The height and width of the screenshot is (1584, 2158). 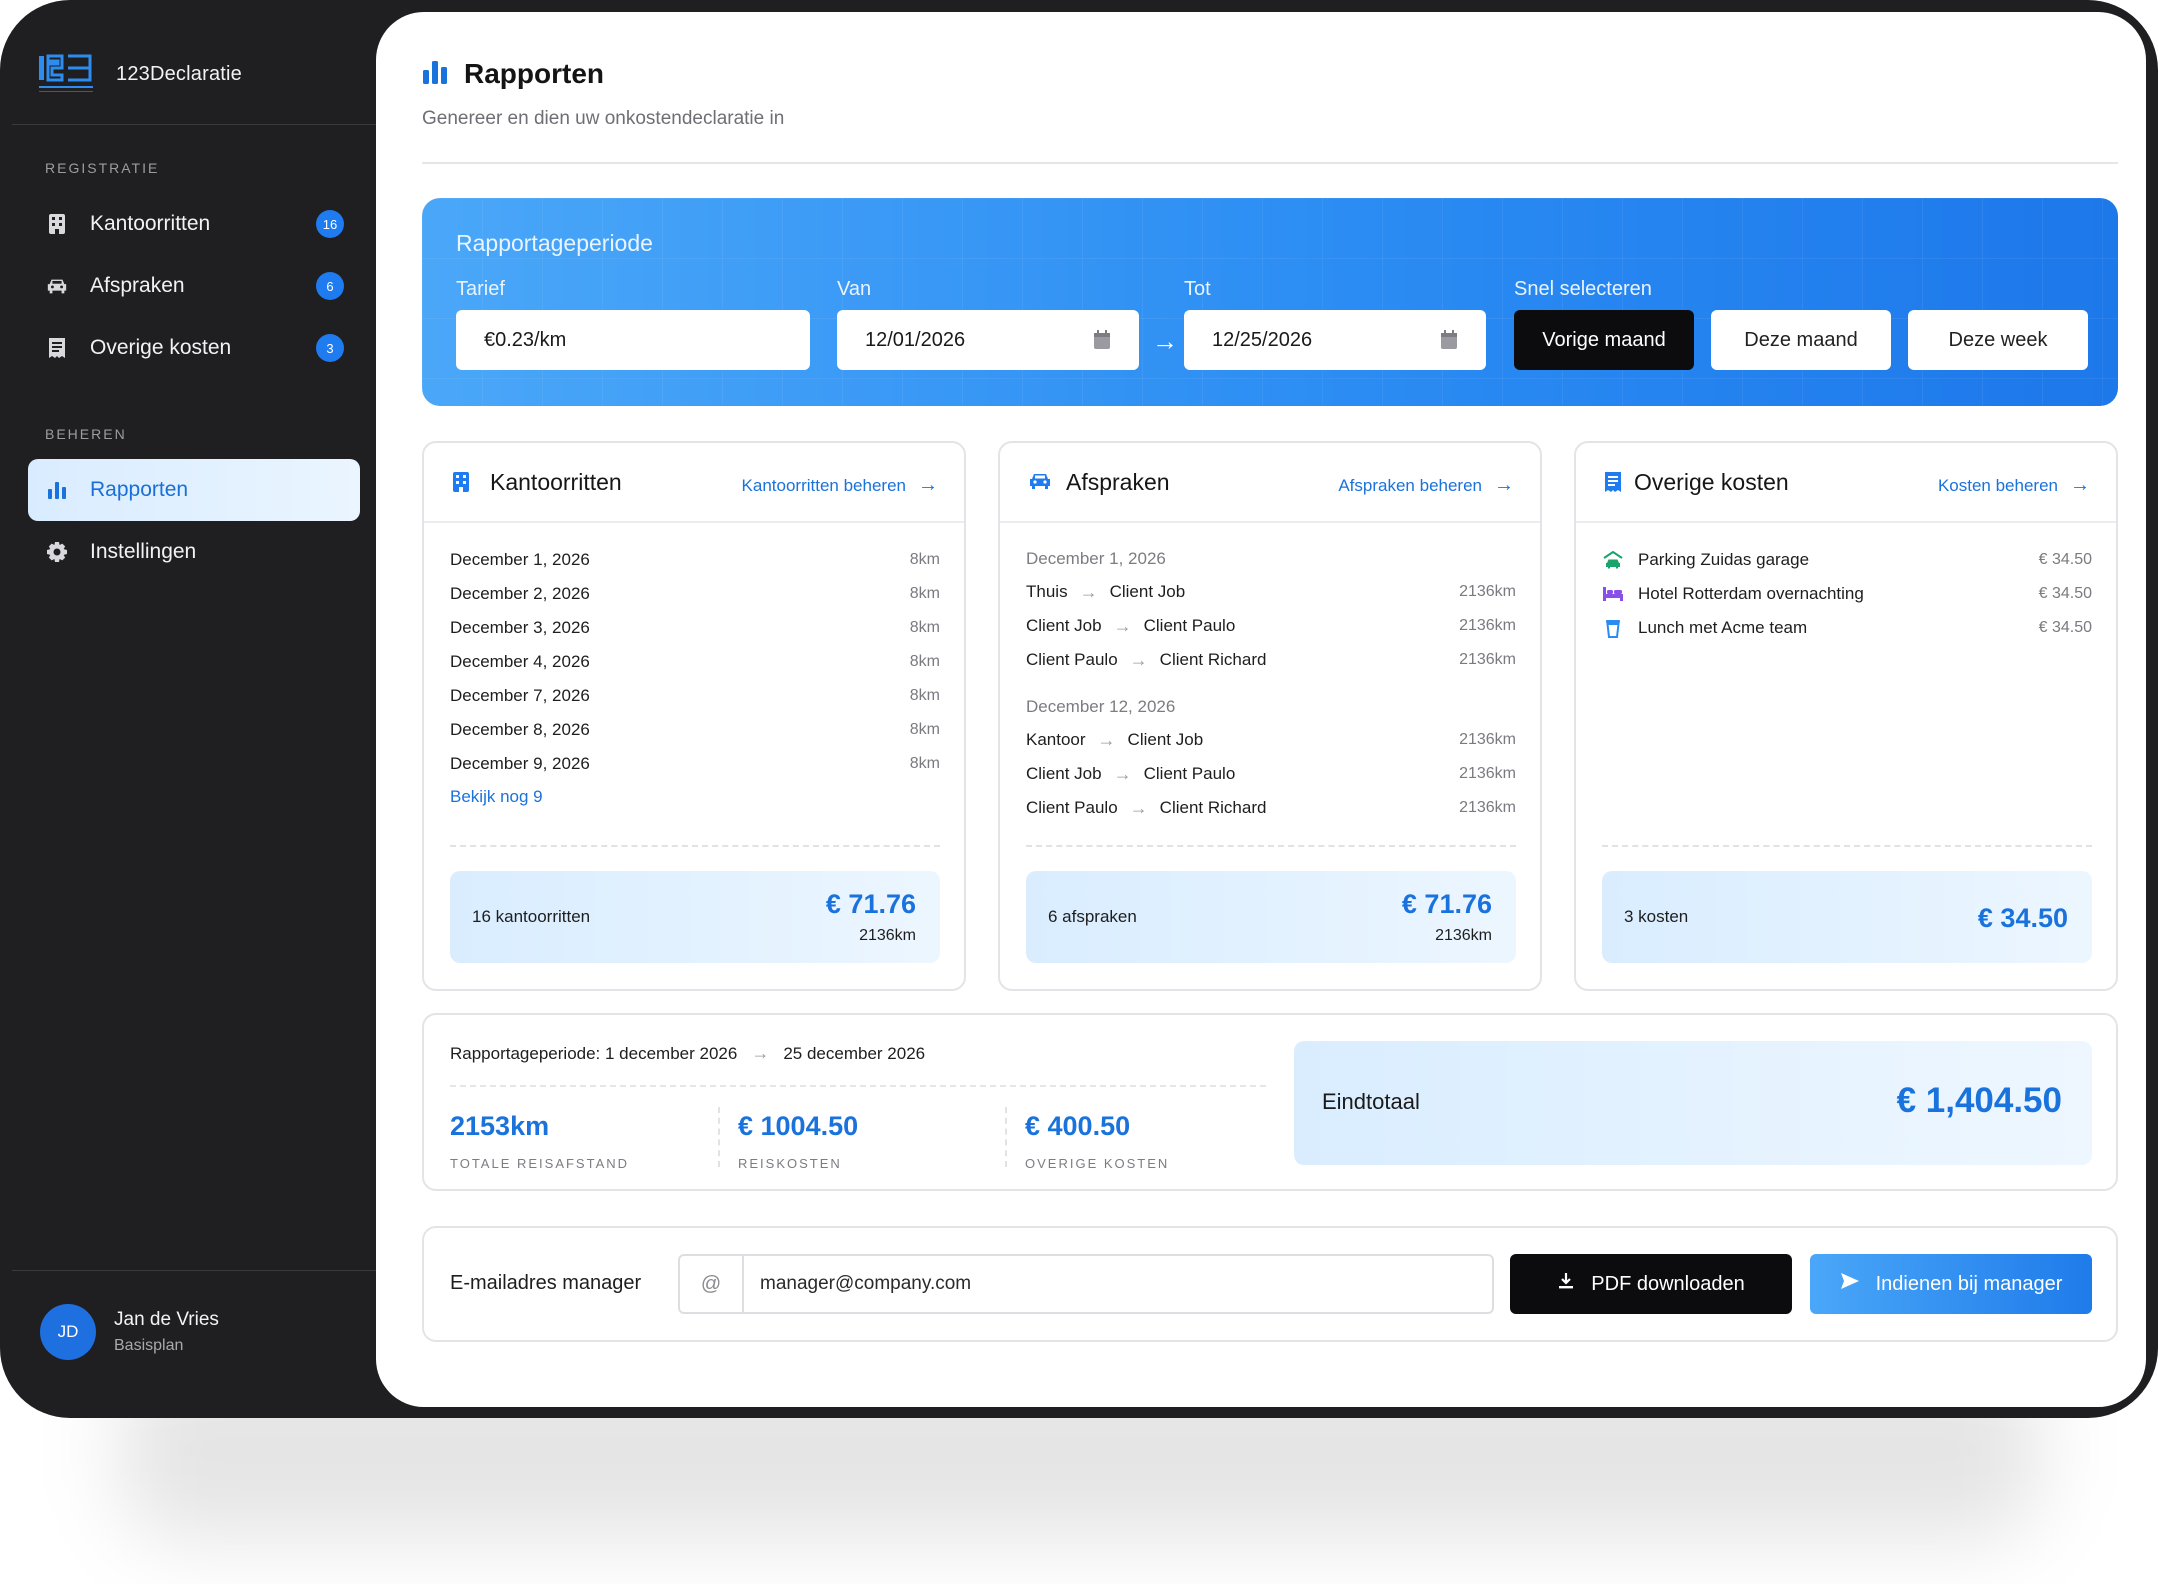 What do you see at coordinates (840, 485) in the screenshot?
I see `kantoorritten-beheren-link: Kantoorritten beheren →` at bounding box center [840, 485].